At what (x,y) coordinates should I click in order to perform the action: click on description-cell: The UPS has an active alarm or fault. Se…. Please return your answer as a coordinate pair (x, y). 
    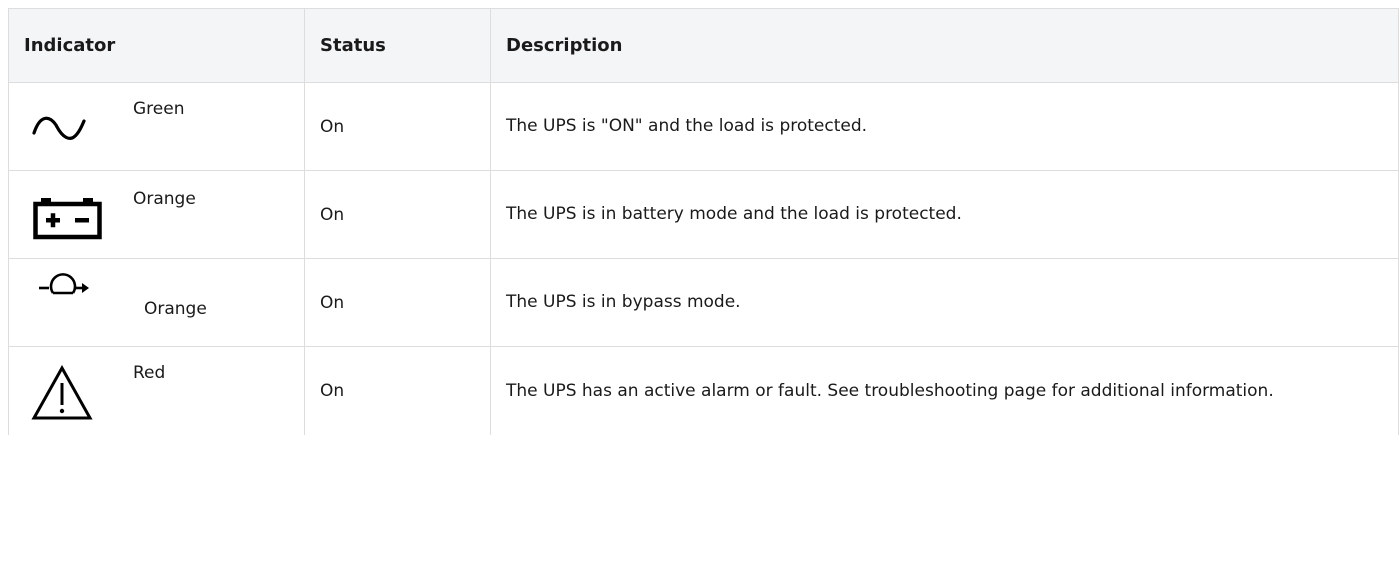
    Looking at the image, I should click on (944, 390).